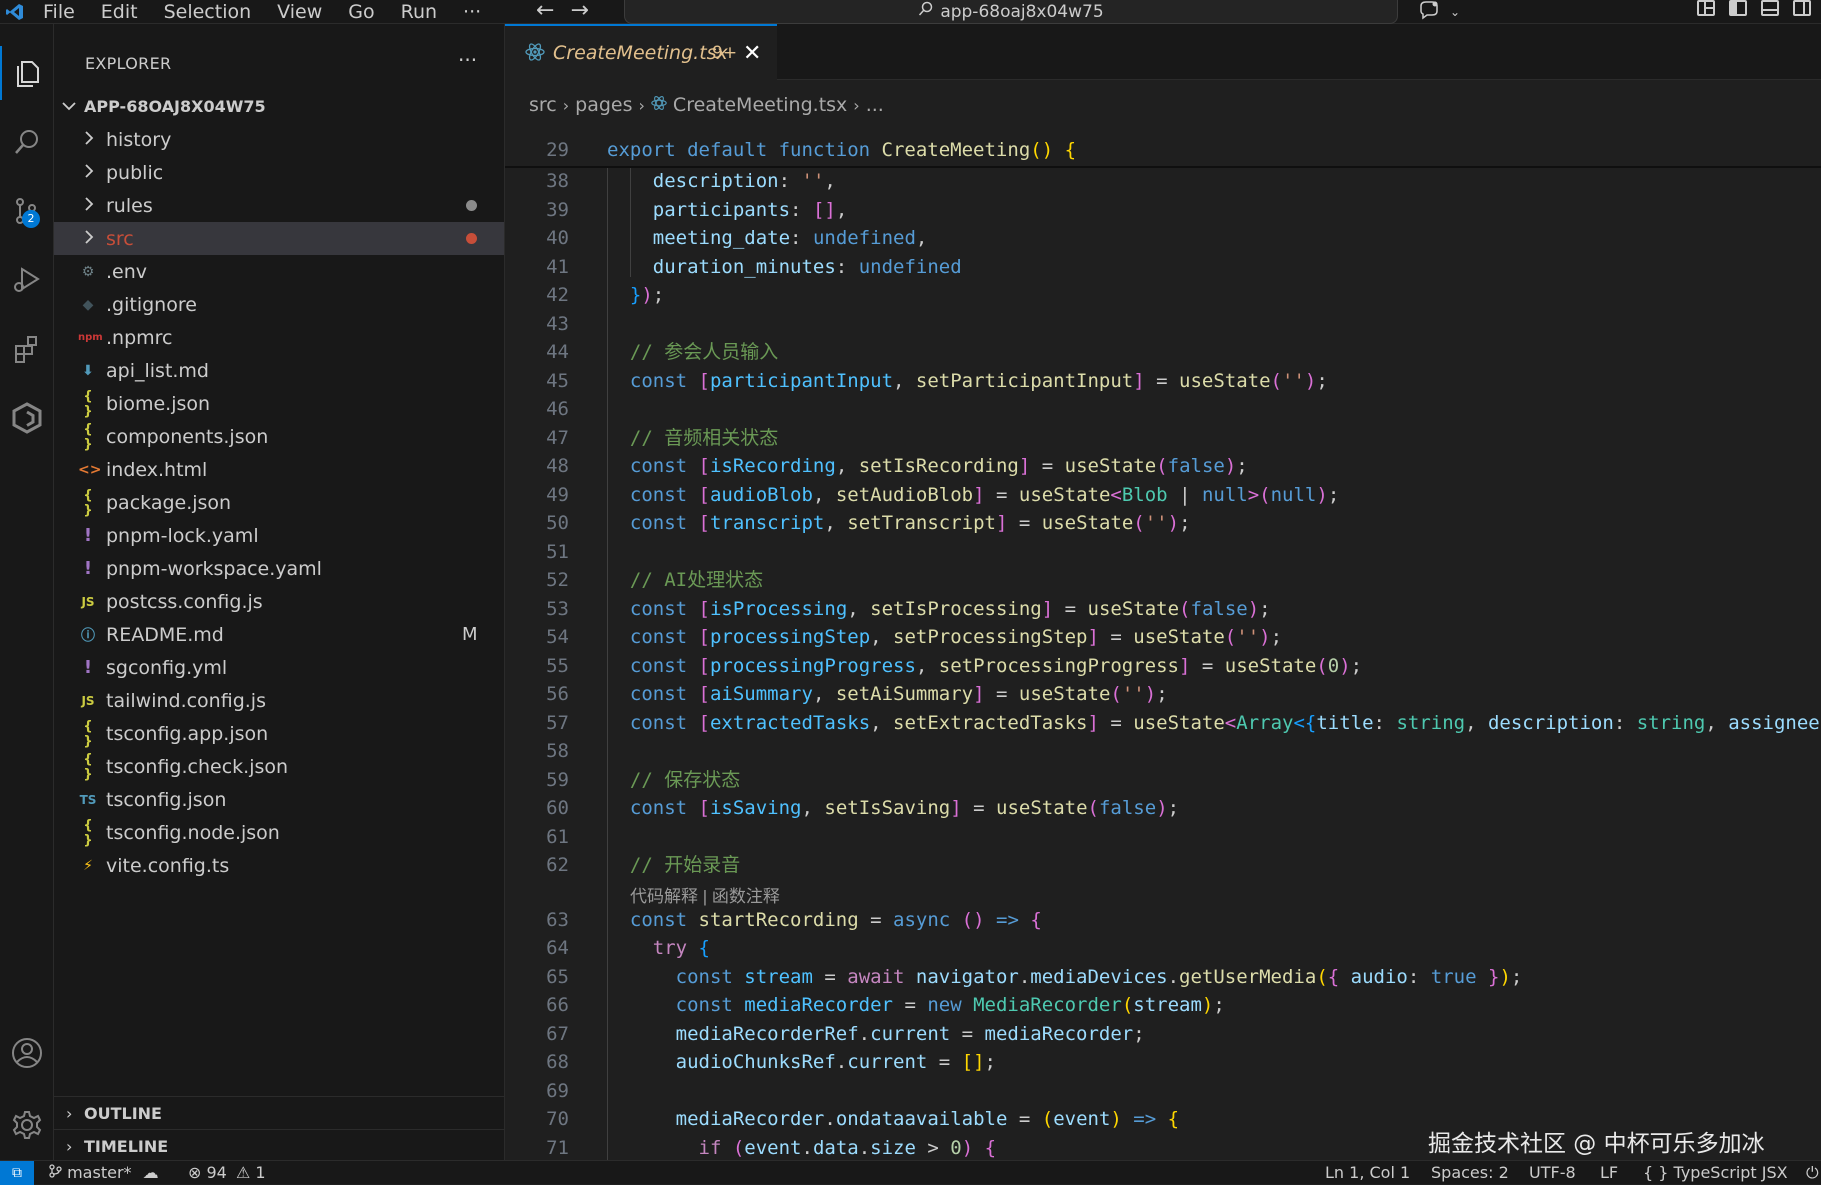 Image resolution: width=1821 pixels, height=1185 pixels. I want to click on timeline-section: › TIMELINE, so click(279, 1146).